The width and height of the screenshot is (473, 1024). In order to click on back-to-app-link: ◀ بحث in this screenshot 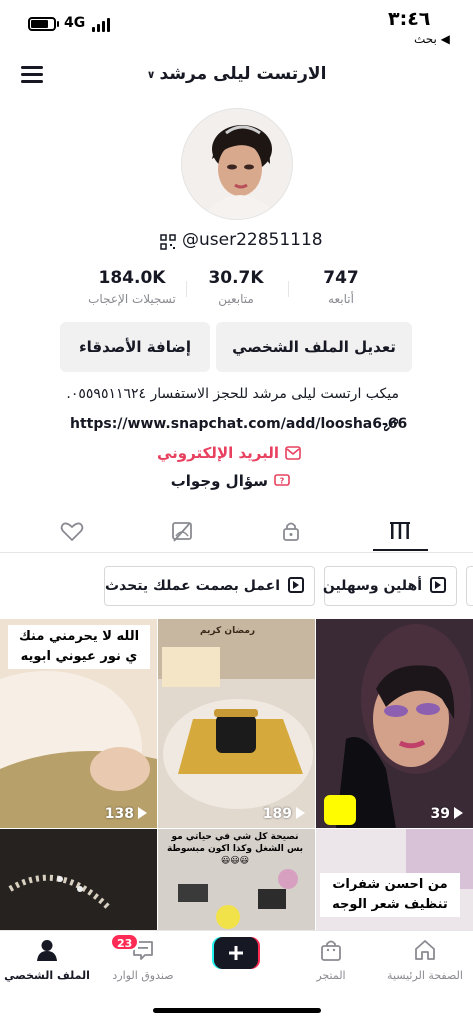, I will do `click(432, 39)`.